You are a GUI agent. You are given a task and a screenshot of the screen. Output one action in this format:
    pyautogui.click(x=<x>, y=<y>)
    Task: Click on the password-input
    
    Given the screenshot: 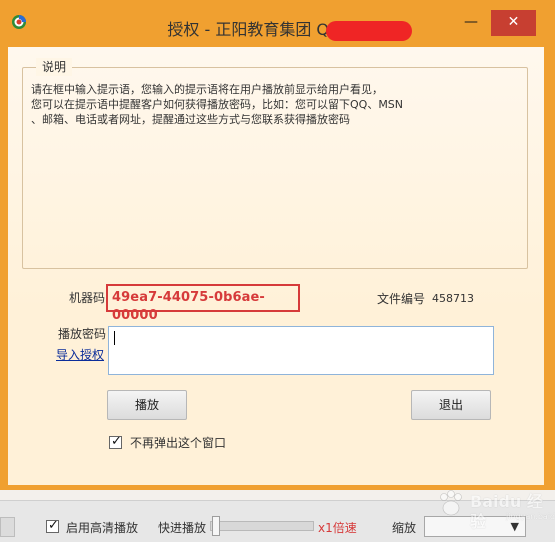 What is the action you would take?
    pyautogui.click(x=301, y=350)
    